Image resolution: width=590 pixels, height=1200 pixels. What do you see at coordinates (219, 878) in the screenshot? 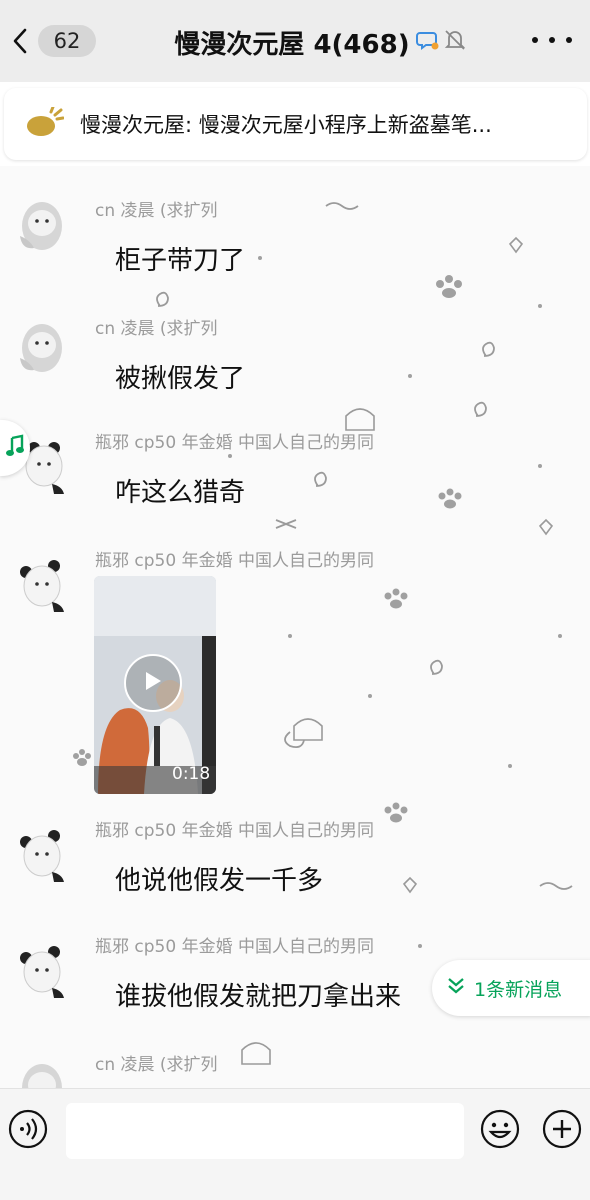
I see `message-text: 他说他假发一千多` at bounding box center [219, 878].